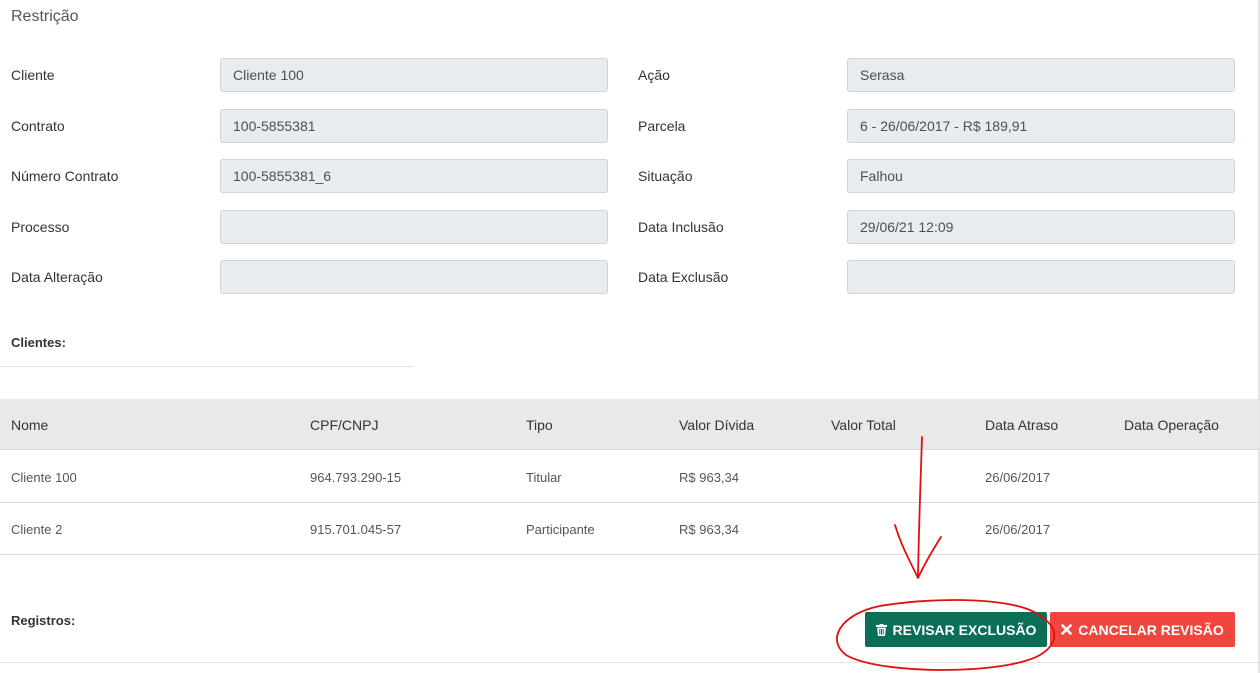 The height and width of the screenshot is (673, 1260). What do you see at coordinates (665, 176) in the screenshot?
I see `field-label-situacao: Situação` at bounding box center [665, 176].